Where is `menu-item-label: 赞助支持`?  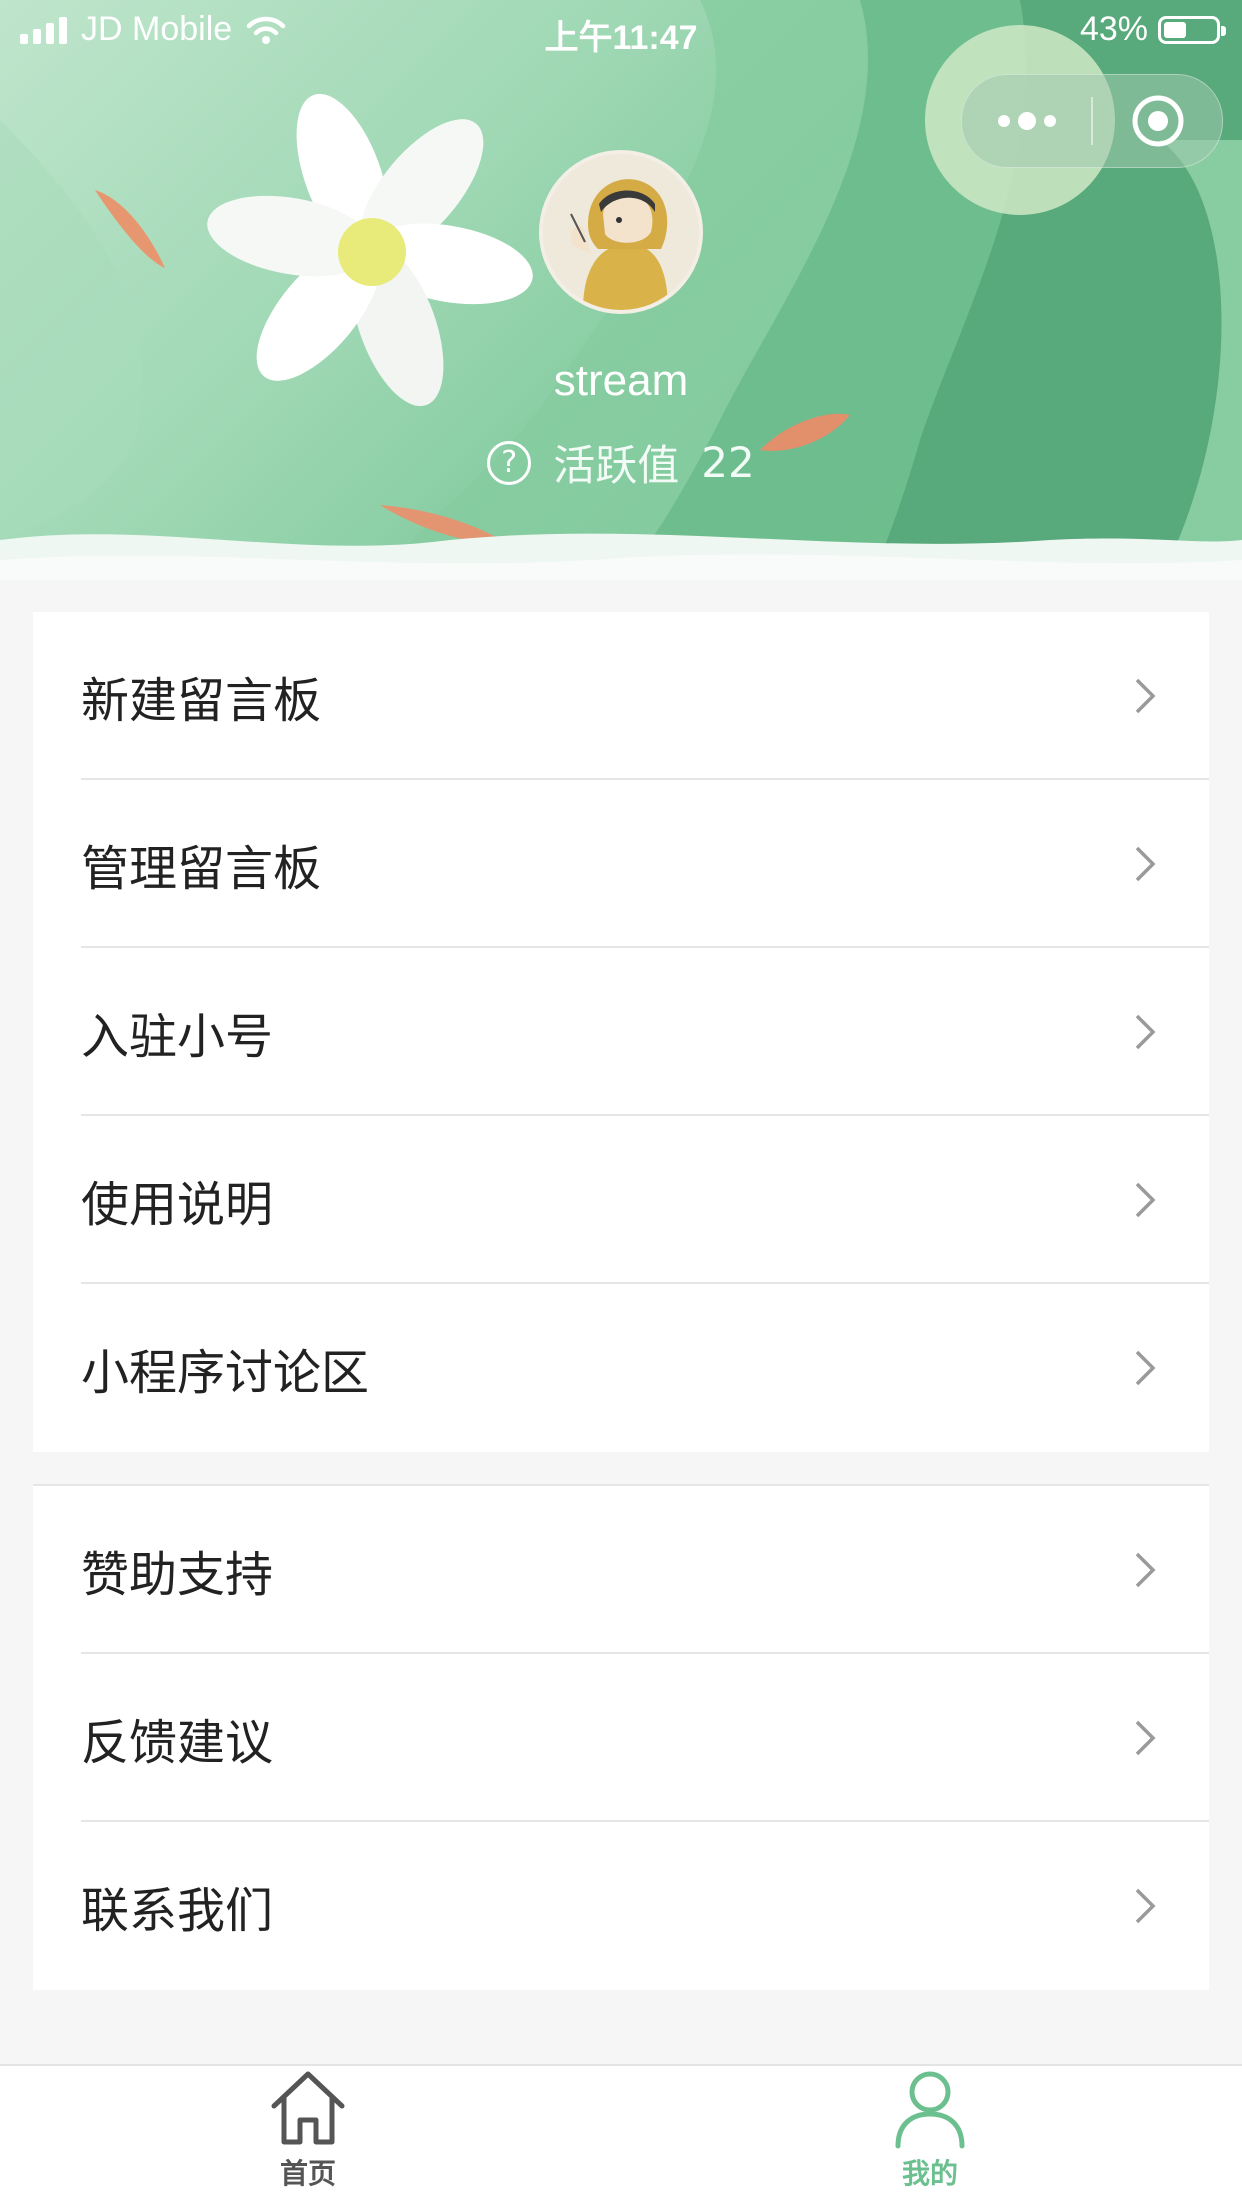
menu-item-label: 赞助支持 is located at coordinates (177, 1575).